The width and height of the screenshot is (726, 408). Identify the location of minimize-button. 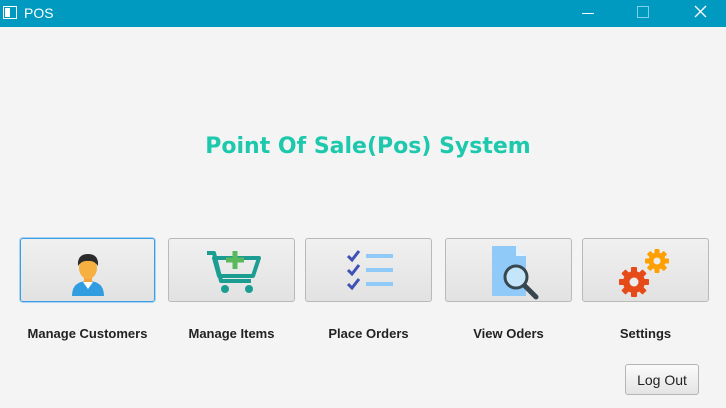
(589, 13).